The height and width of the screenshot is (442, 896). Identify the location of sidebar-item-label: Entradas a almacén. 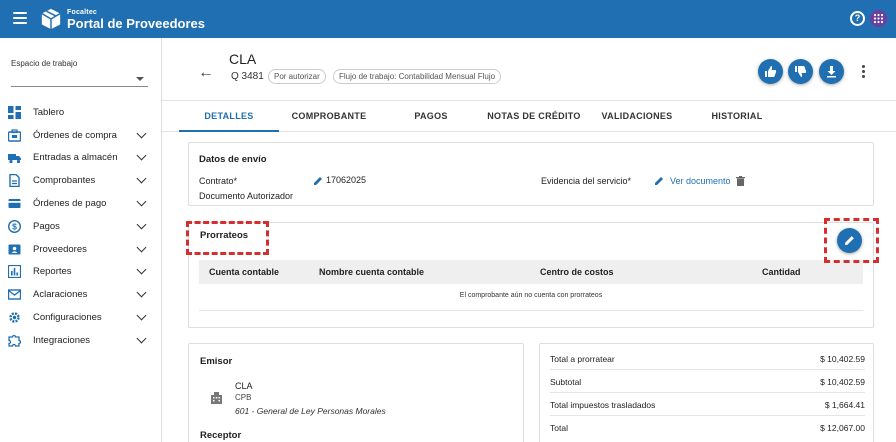
(75, 158).